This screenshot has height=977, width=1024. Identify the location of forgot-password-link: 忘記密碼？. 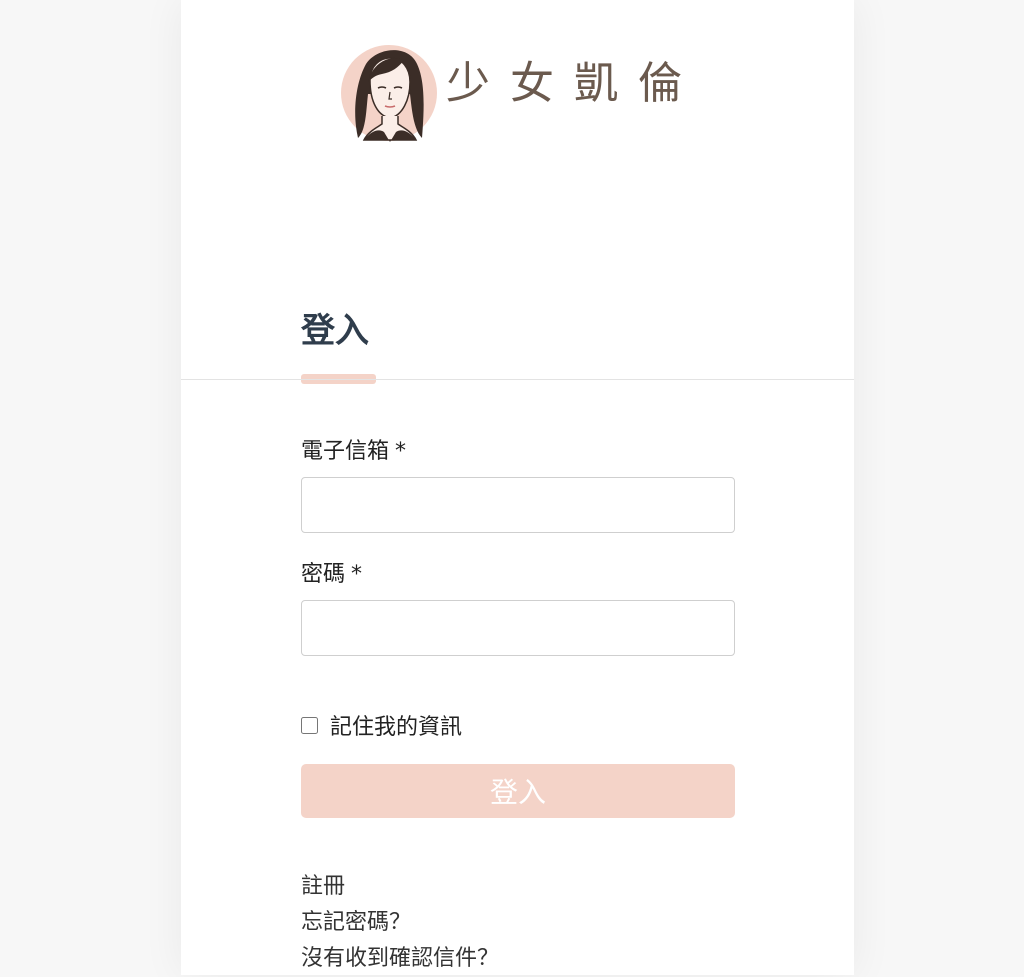
(400, 923).